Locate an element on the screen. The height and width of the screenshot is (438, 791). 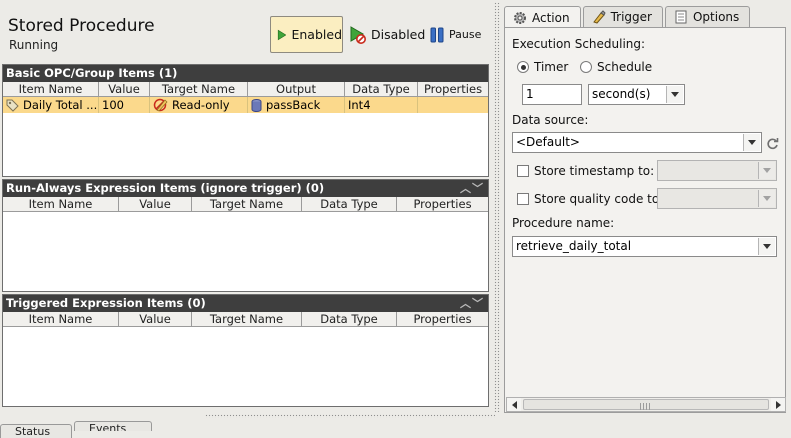
pause-button: Pause is located at coordinates (455, 34).